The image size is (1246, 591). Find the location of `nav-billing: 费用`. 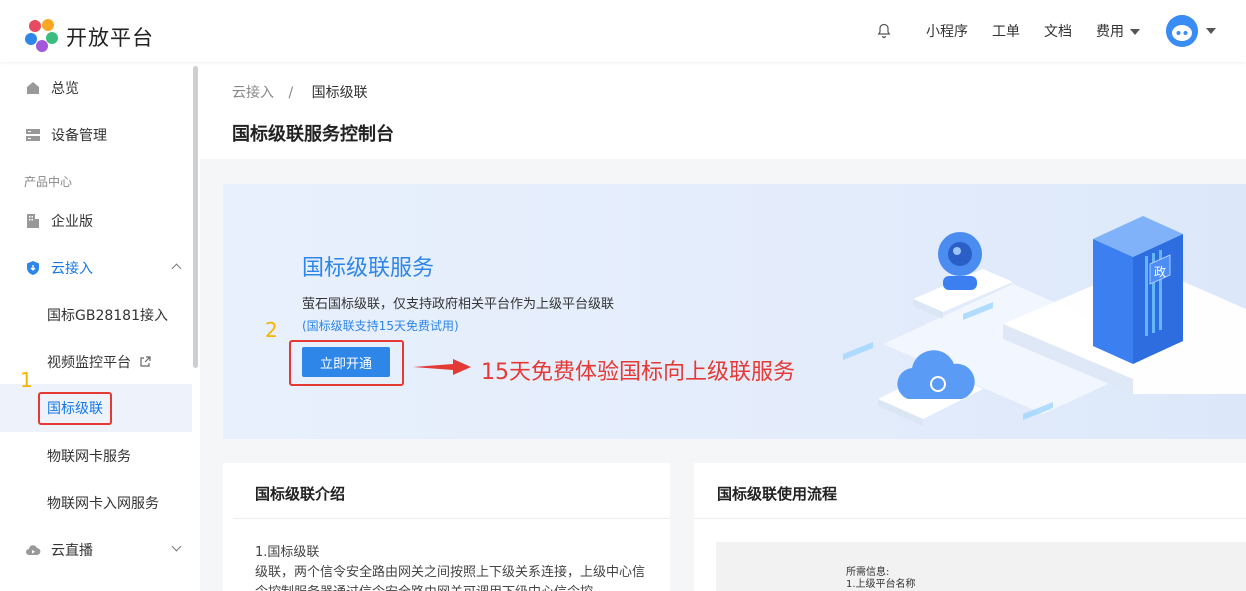

nav-billing: 费用 is located at coordinates (1118, 31).